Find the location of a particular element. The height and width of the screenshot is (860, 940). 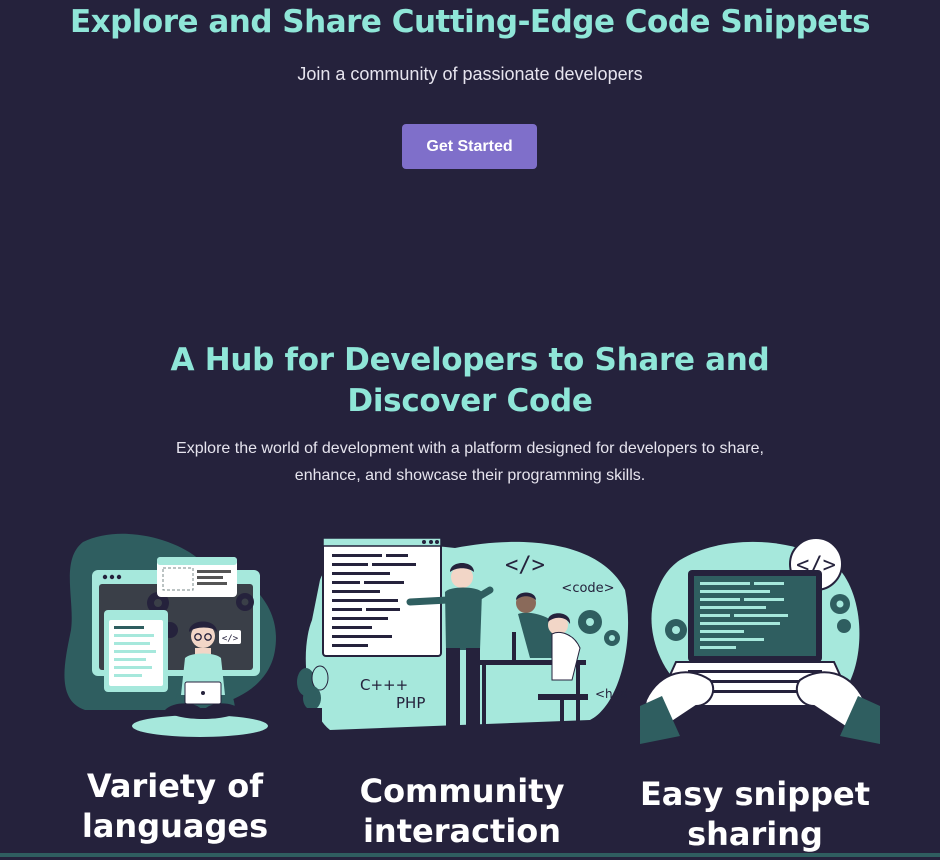

typing-laptop-code-illustration: </> is located at coordinates (760, 640).